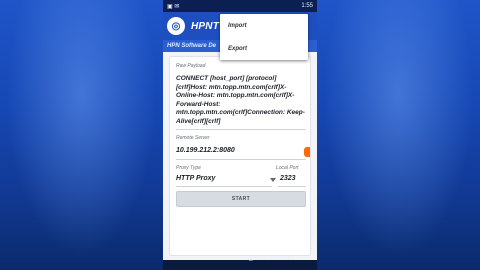 The image size is (480, 270). What do you see at coordinates (176, 26) in the screenshot?
I see `app-logo: ◎` at bounding box center [176, 26].